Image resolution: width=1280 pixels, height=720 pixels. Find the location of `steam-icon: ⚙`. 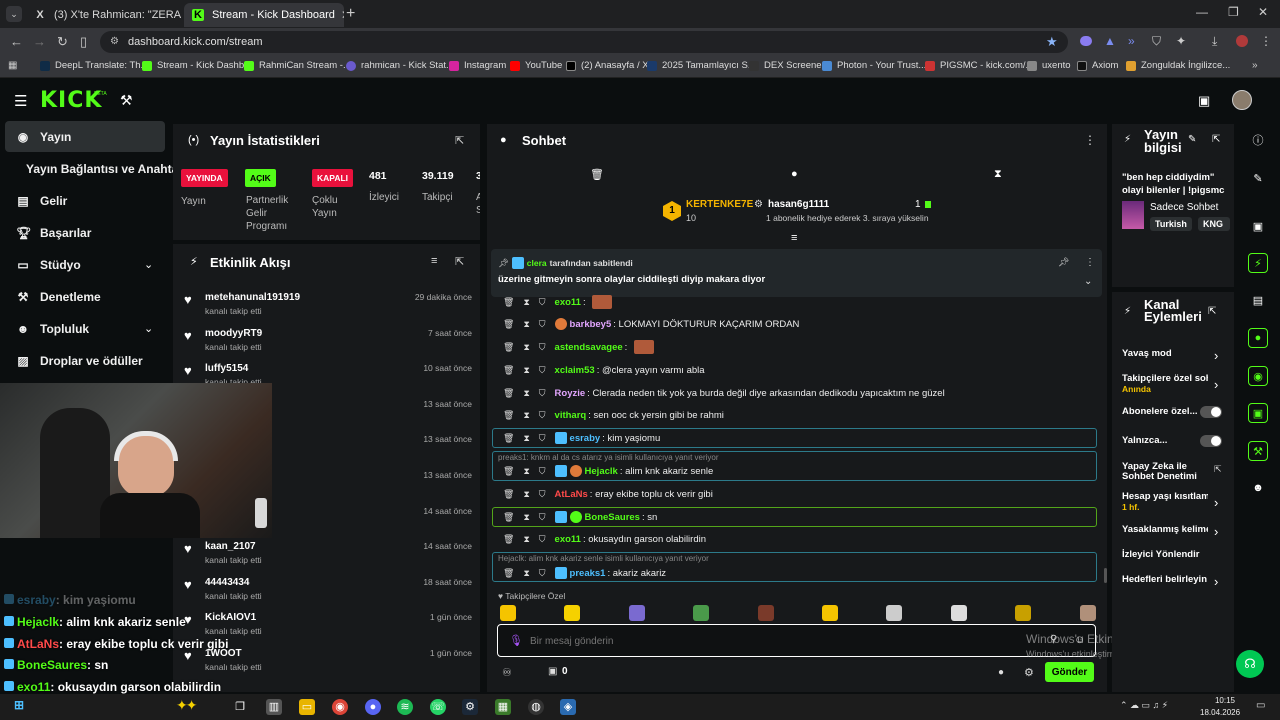

steam-icon: ⚙ is located at coordinates (470, 707).